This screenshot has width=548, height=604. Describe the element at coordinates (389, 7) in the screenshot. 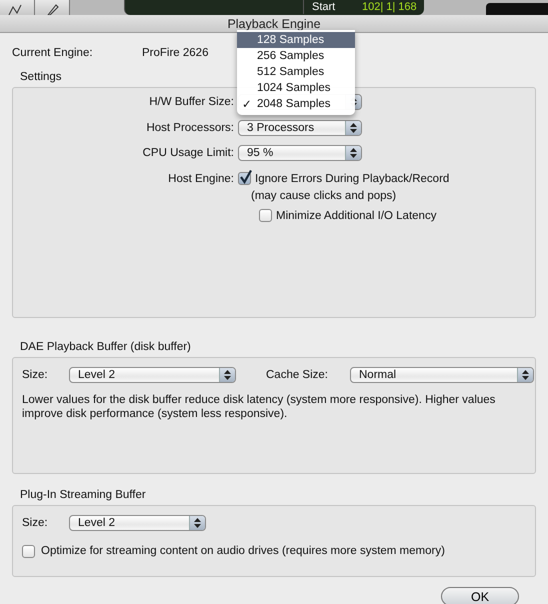

I see `counter-value: 102| 1| 168` at that location.